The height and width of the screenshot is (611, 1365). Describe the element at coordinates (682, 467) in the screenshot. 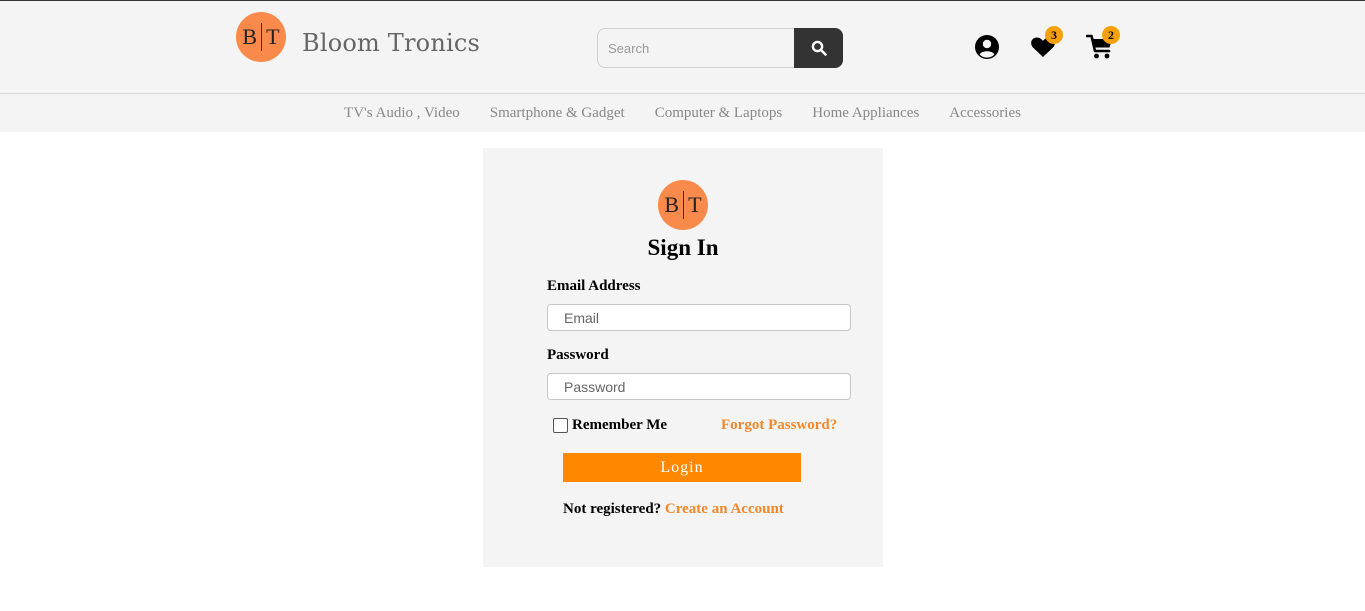

I see `login-button: Login` at that location.